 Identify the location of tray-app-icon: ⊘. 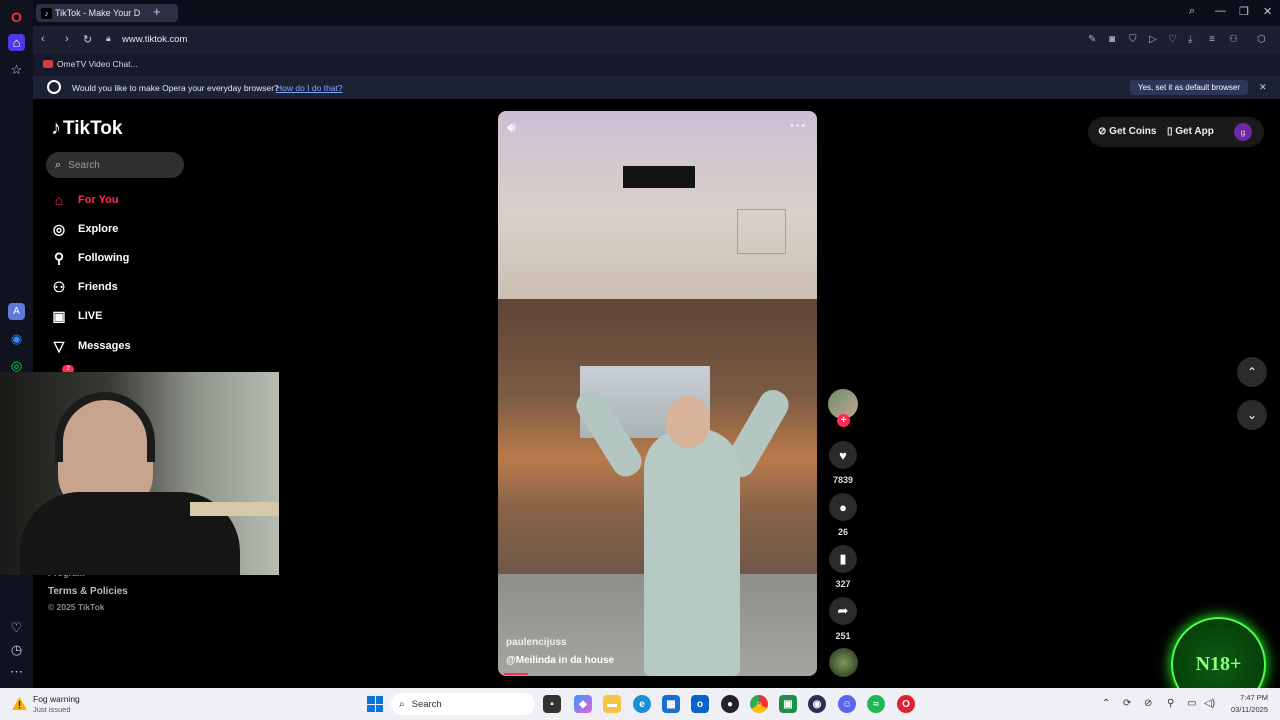
(1148, 703).